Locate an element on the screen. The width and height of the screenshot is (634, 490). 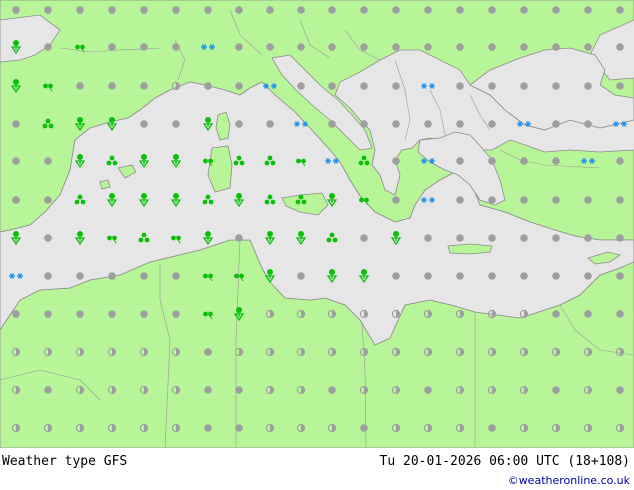
map-timestamp: Tu 20-01-2026 06:00 UTC (18+108) is located at coordinates (504, 461).